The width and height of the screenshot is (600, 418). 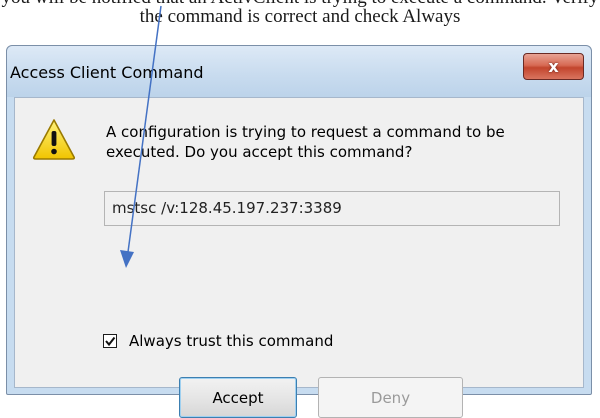 I want to click on always-trust-checkbox, so click(x=110, y=341).